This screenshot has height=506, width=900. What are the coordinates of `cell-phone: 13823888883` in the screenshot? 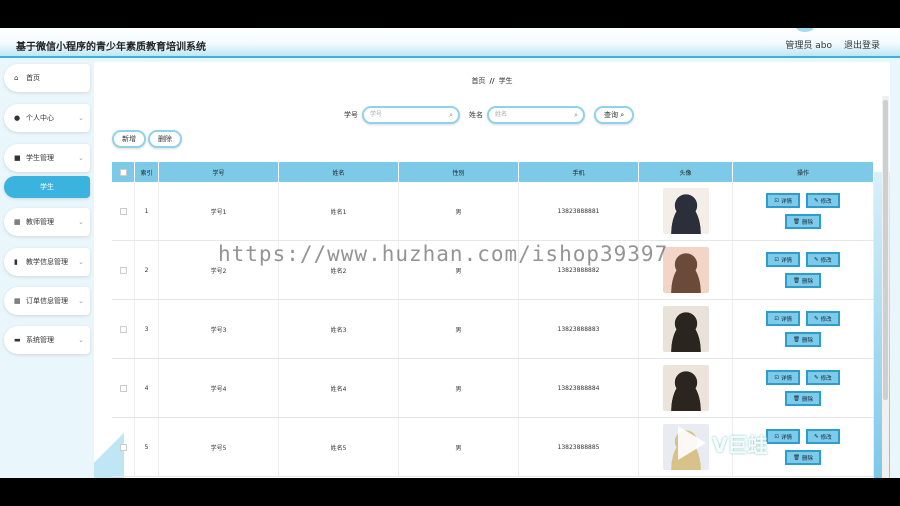 It's located at (579, 329).